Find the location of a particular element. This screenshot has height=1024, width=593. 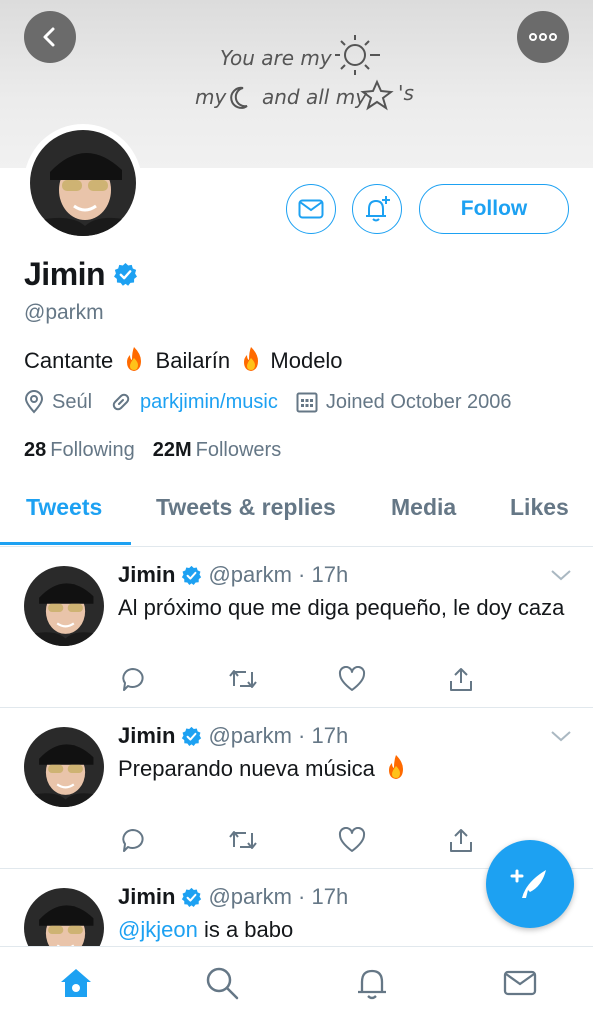

following-label: Following is located at coordinates (92, 450).